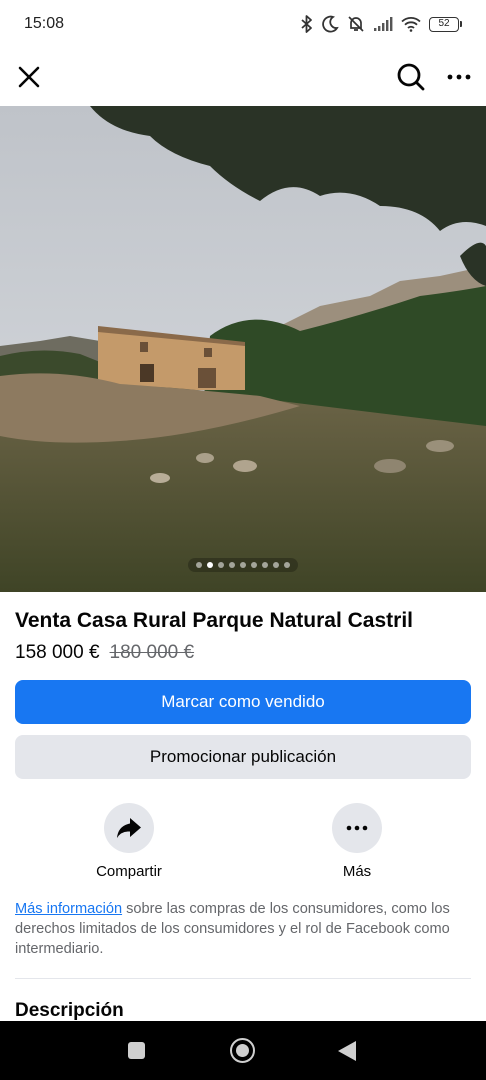  I want to click on top-actions, so click(434, 77).